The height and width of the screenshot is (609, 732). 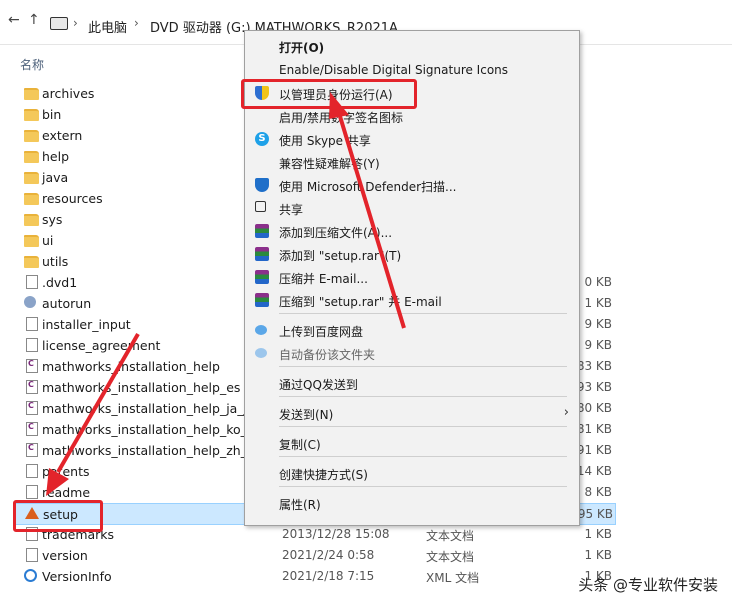 What do you see at coordinates (107, 26) in the screenshot?
I see `breadcrumb-this-pc: 此电脑` at bounding box center [107, 26].